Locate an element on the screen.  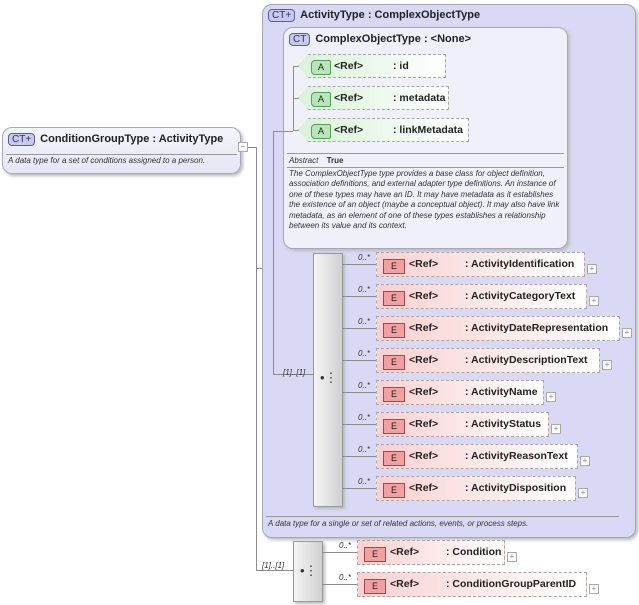
attribute-name: : metadata is located at coordinates (419, 98).